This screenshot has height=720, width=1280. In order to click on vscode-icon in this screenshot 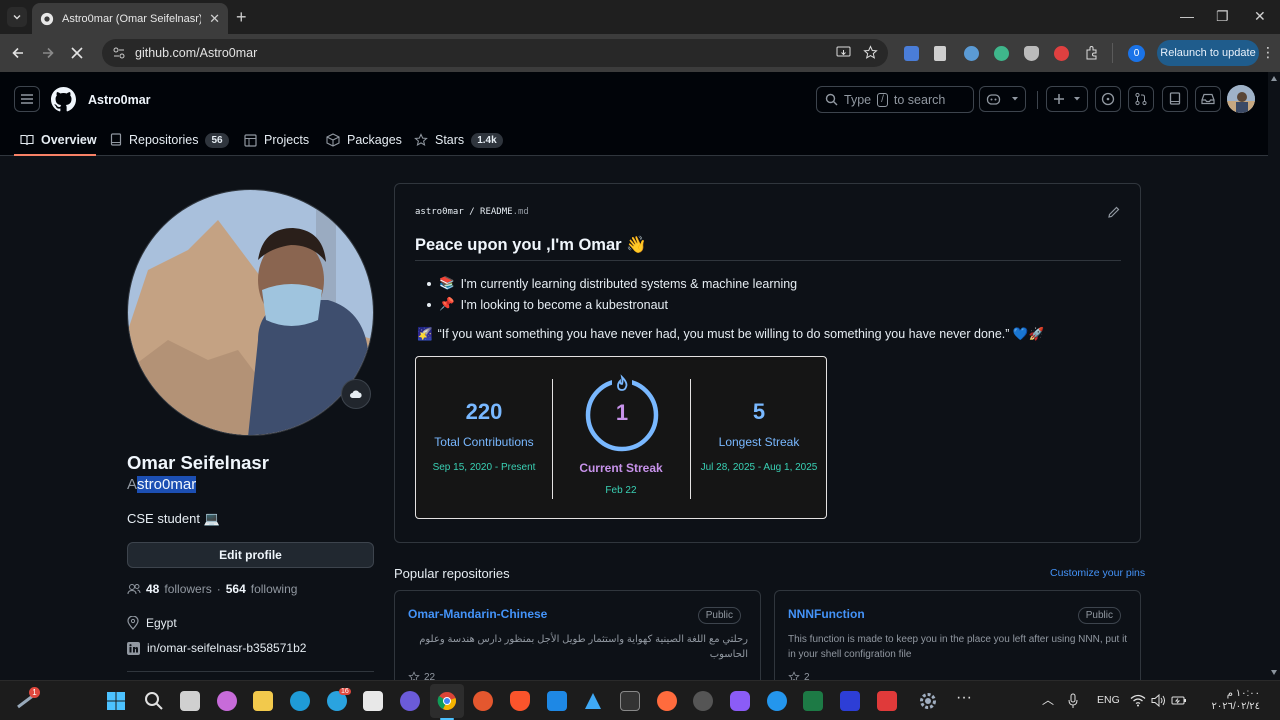, I will do `click(557, 701)`.